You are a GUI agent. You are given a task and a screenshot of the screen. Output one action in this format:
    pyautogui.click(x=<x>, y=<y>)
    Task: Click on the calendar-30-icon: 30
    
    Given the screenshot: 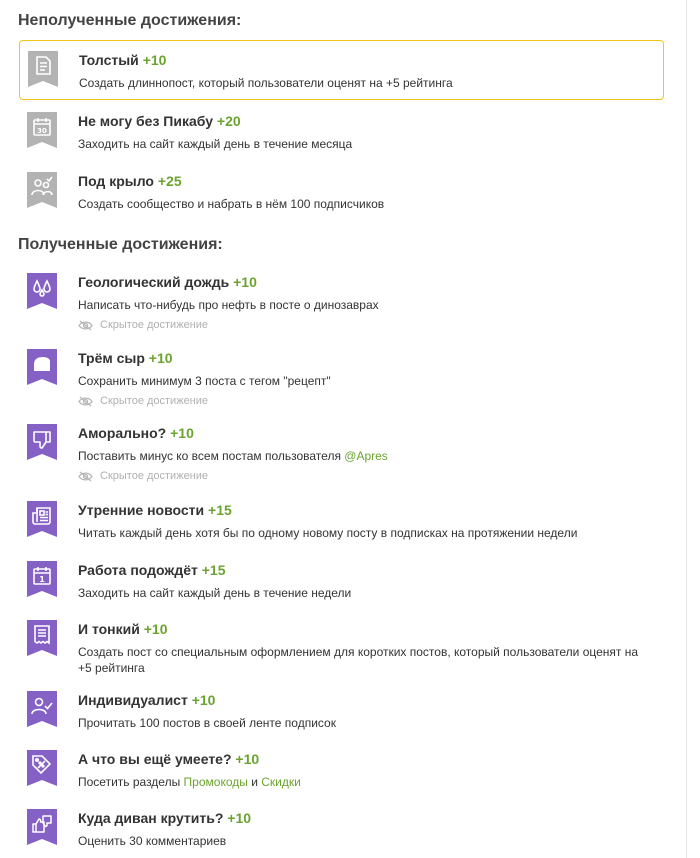 What is the action you would take?
    pyautogui.click(x=42, y=131)
    